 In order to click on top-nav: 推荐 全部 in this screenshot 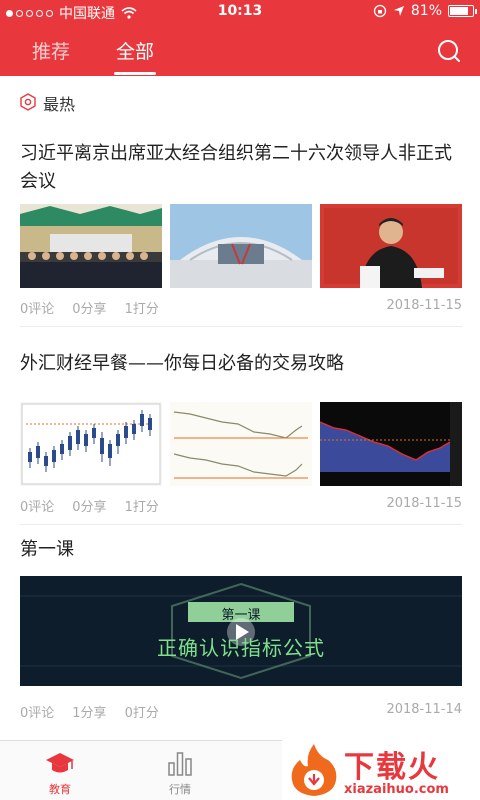, I will do `click(240, 50)`.